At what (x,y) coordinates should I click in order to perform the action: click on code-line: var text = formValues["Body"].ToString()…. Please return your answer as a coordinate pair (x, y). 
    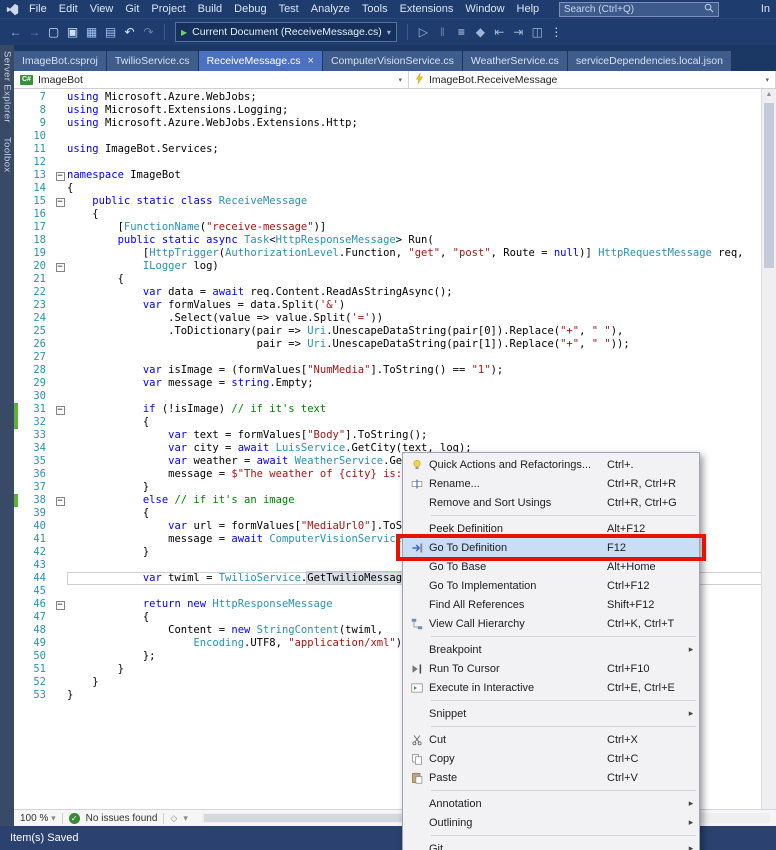
    Looking at the image, I should click on (421, 435).